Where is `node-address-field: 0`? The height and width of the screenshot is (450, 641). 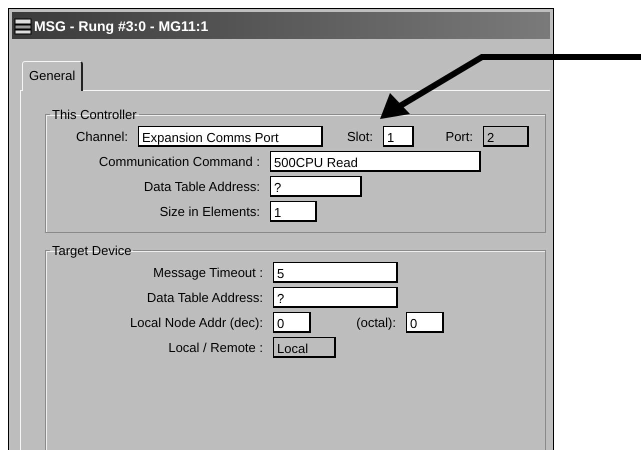 node-address-field: 0 is located at coordinates (292, 322).